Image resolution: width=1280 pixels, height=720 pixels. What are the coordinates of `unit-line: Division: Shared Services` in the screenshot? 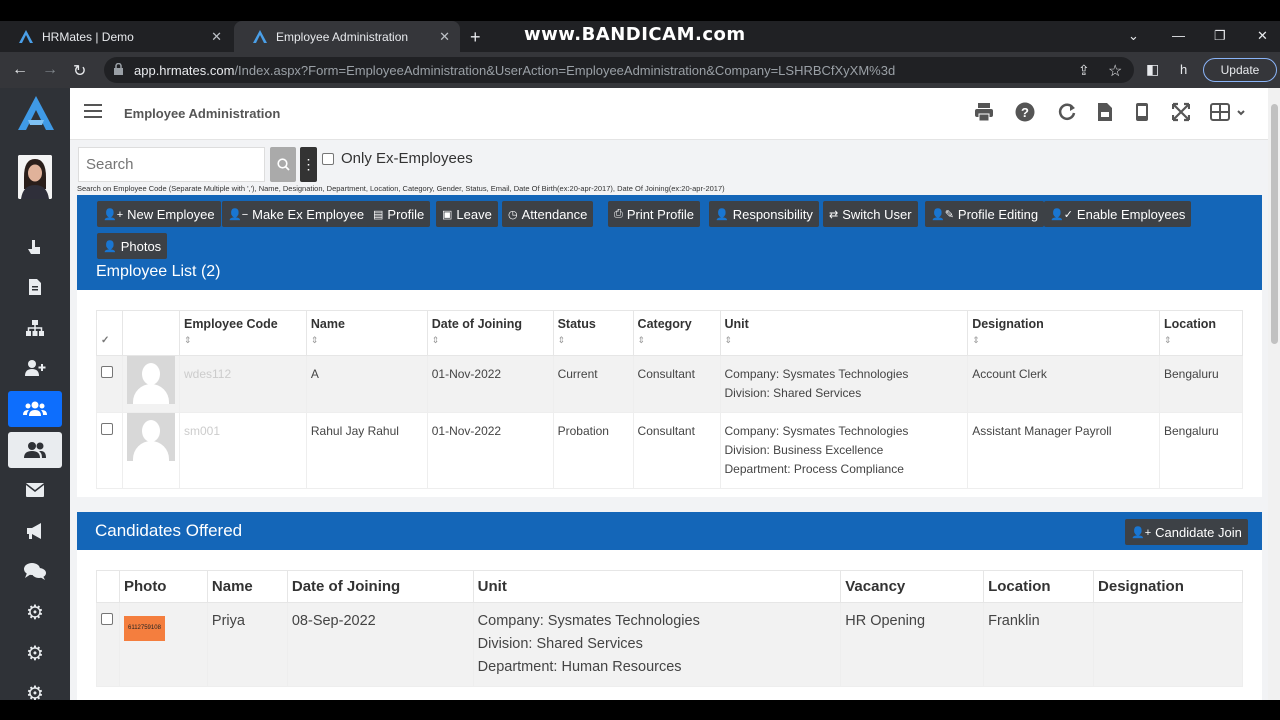 It's located at (793, 393).